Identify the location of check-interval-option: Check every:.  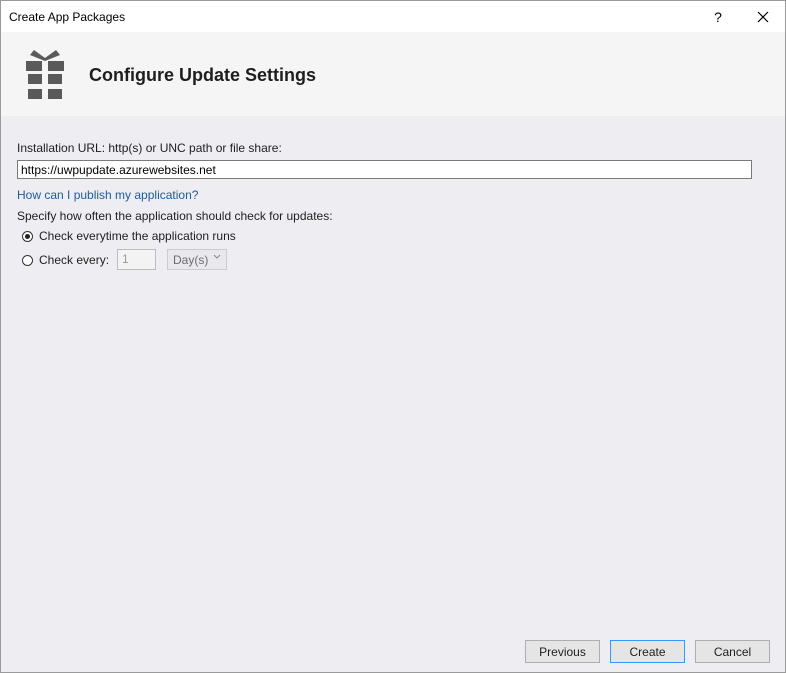
(65, 260).